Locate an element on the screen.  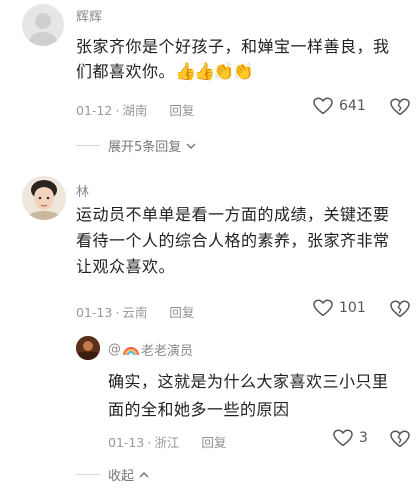
comment-text-line: 张家齐你是个好孩子，和婵宝一样善良，我 is located at coordinates (233, 46).